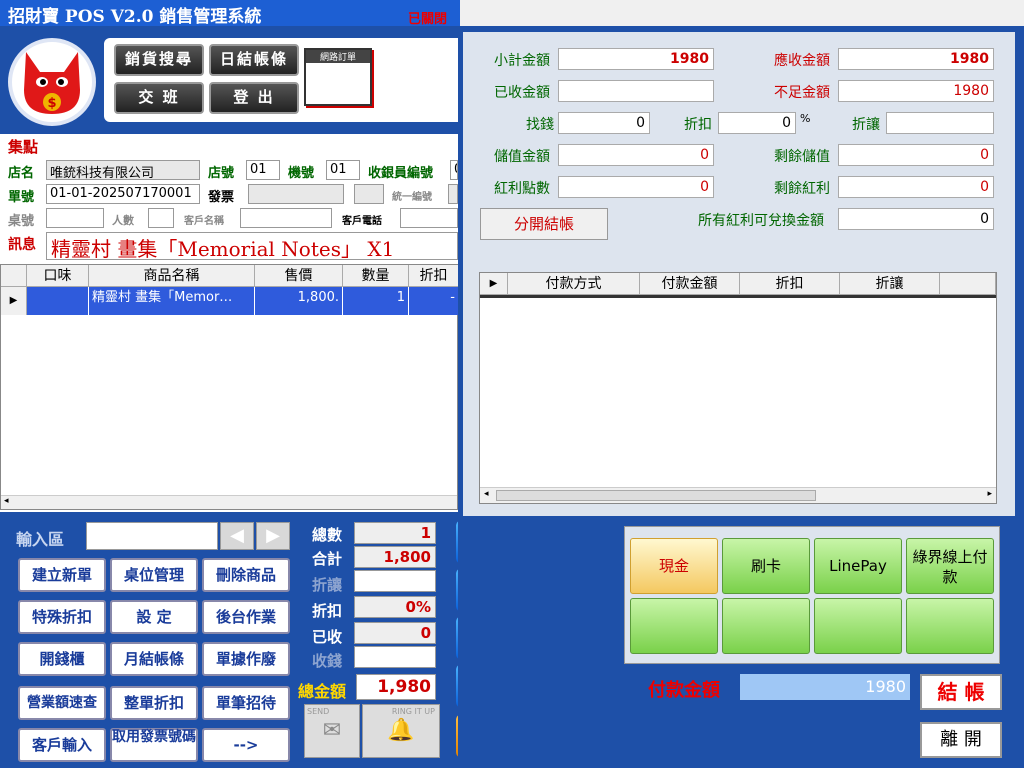 The width and height of the screenshot is (1024, 768). What do you see at coordinates (154, 745) in the screenshot?
I see `invoice-number-button: 取用發票號碼` at bounding box center [154, 745].